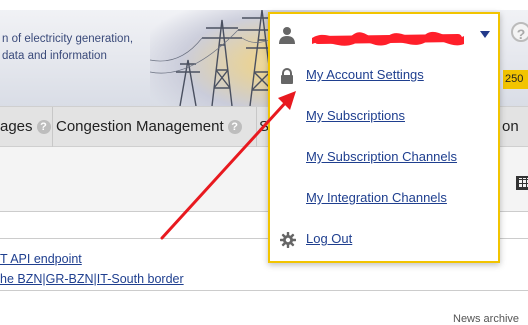 This screenshot has width=528, height=325. I want to click on gear-icon, so click(288, 240).